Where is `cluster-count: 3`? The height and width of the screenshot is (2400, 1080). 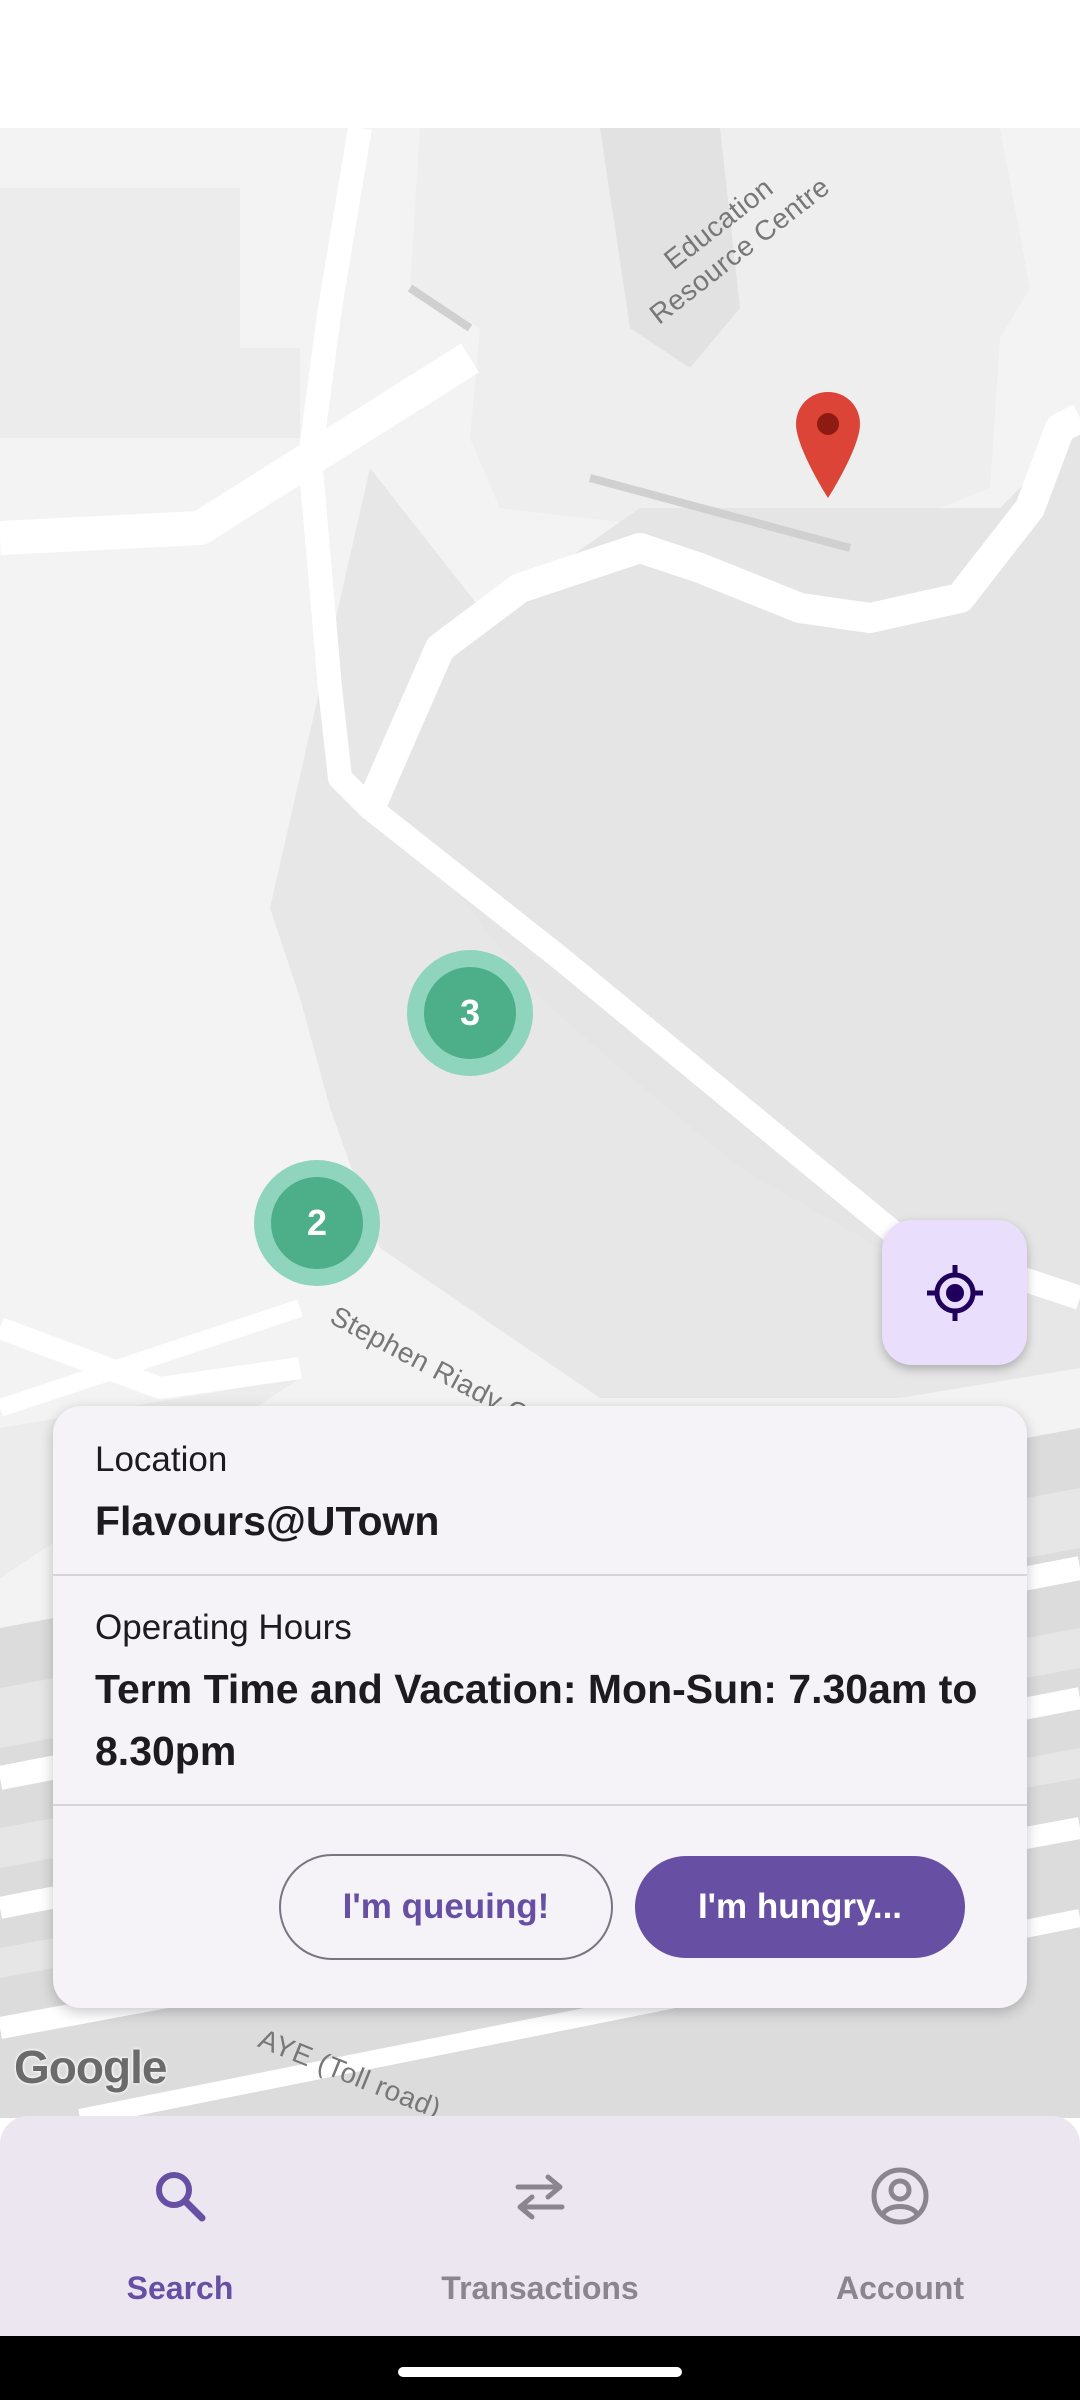
cluster-count: 3 is located at coordinates (470, 1013).